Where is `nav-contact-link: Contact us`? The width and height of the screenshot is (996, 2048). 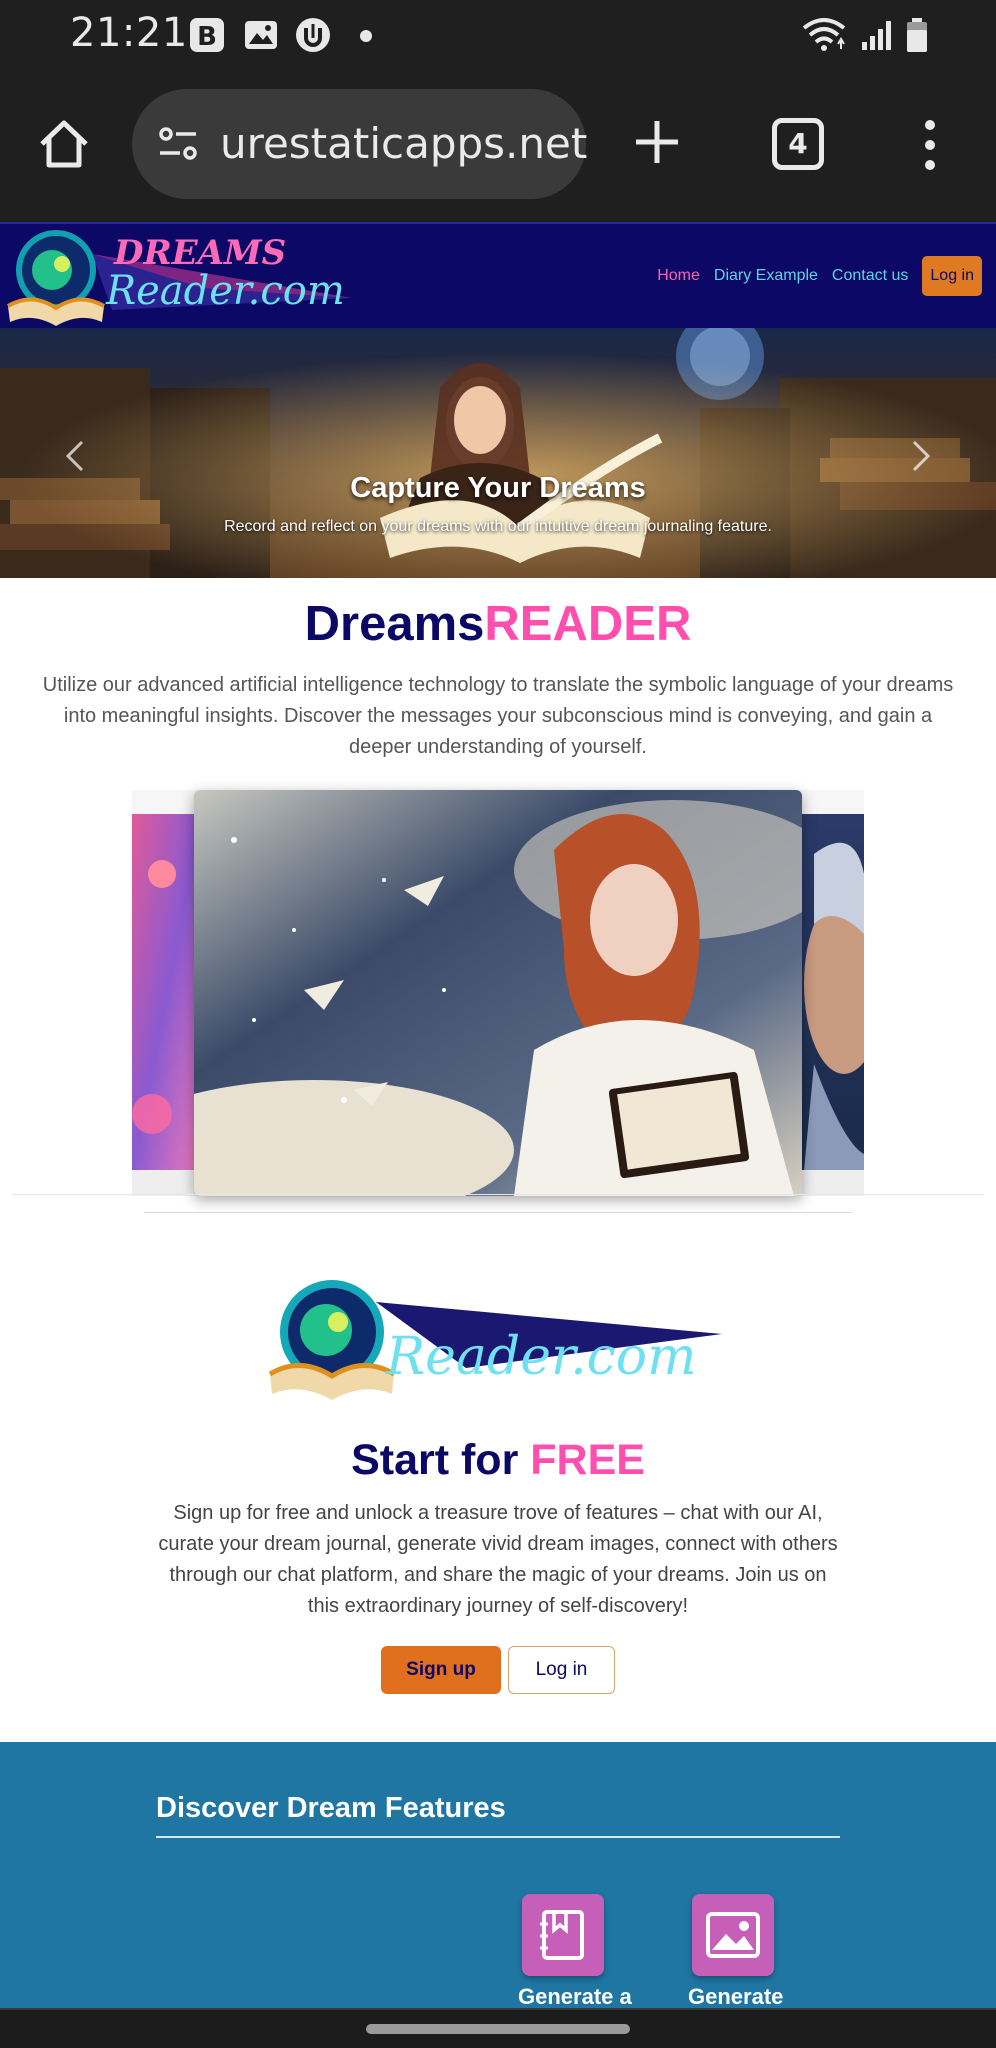
nav-contact-link: Contact us is located at coordinates (870, 276).